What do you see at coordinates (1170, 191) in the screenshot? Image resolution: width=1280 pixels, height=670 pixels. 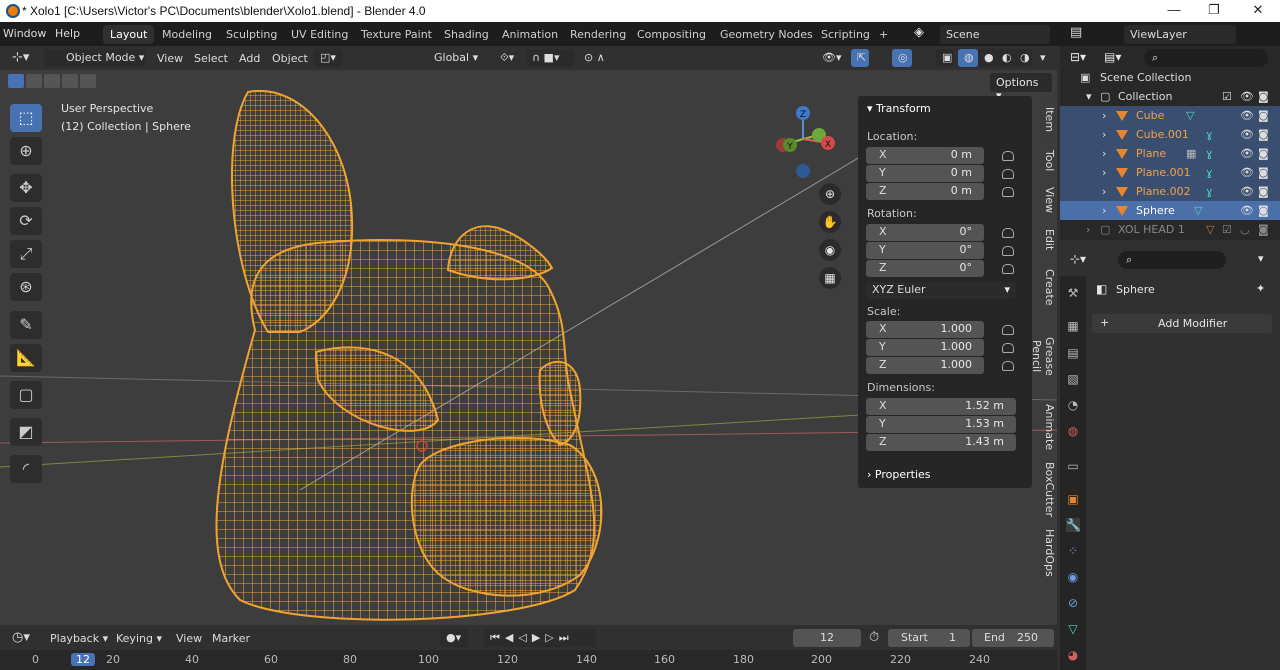 I see `outliner-item-plane-002: › Plane.002 ɣ 👁 ◙` at bounding box center [1170, 191].